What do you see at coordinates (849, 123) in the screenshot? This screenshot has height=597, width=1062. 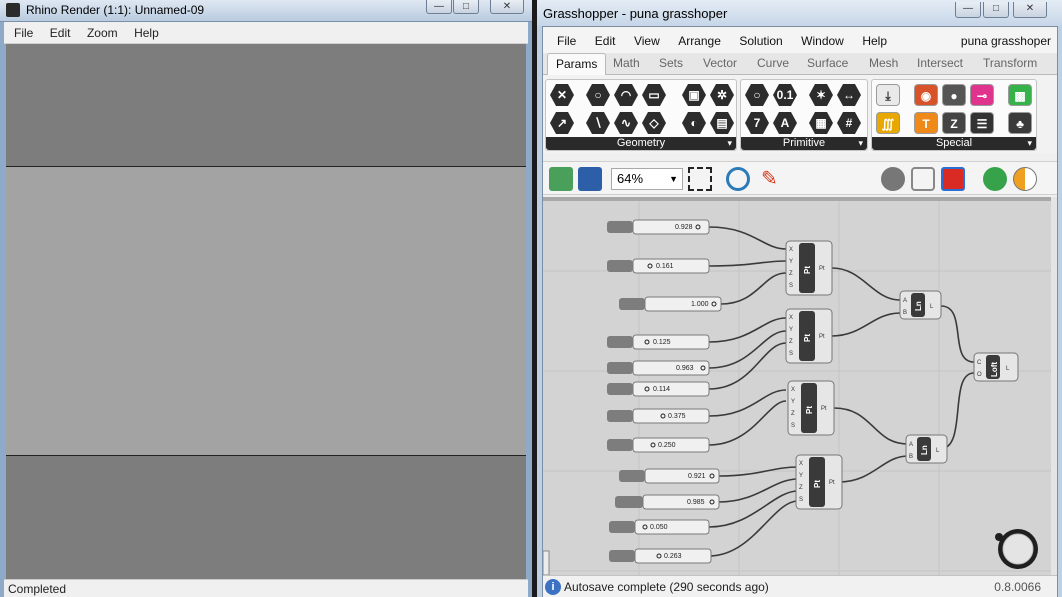 I see `domain2-param-icon: #` at bounding box center [849, 123].